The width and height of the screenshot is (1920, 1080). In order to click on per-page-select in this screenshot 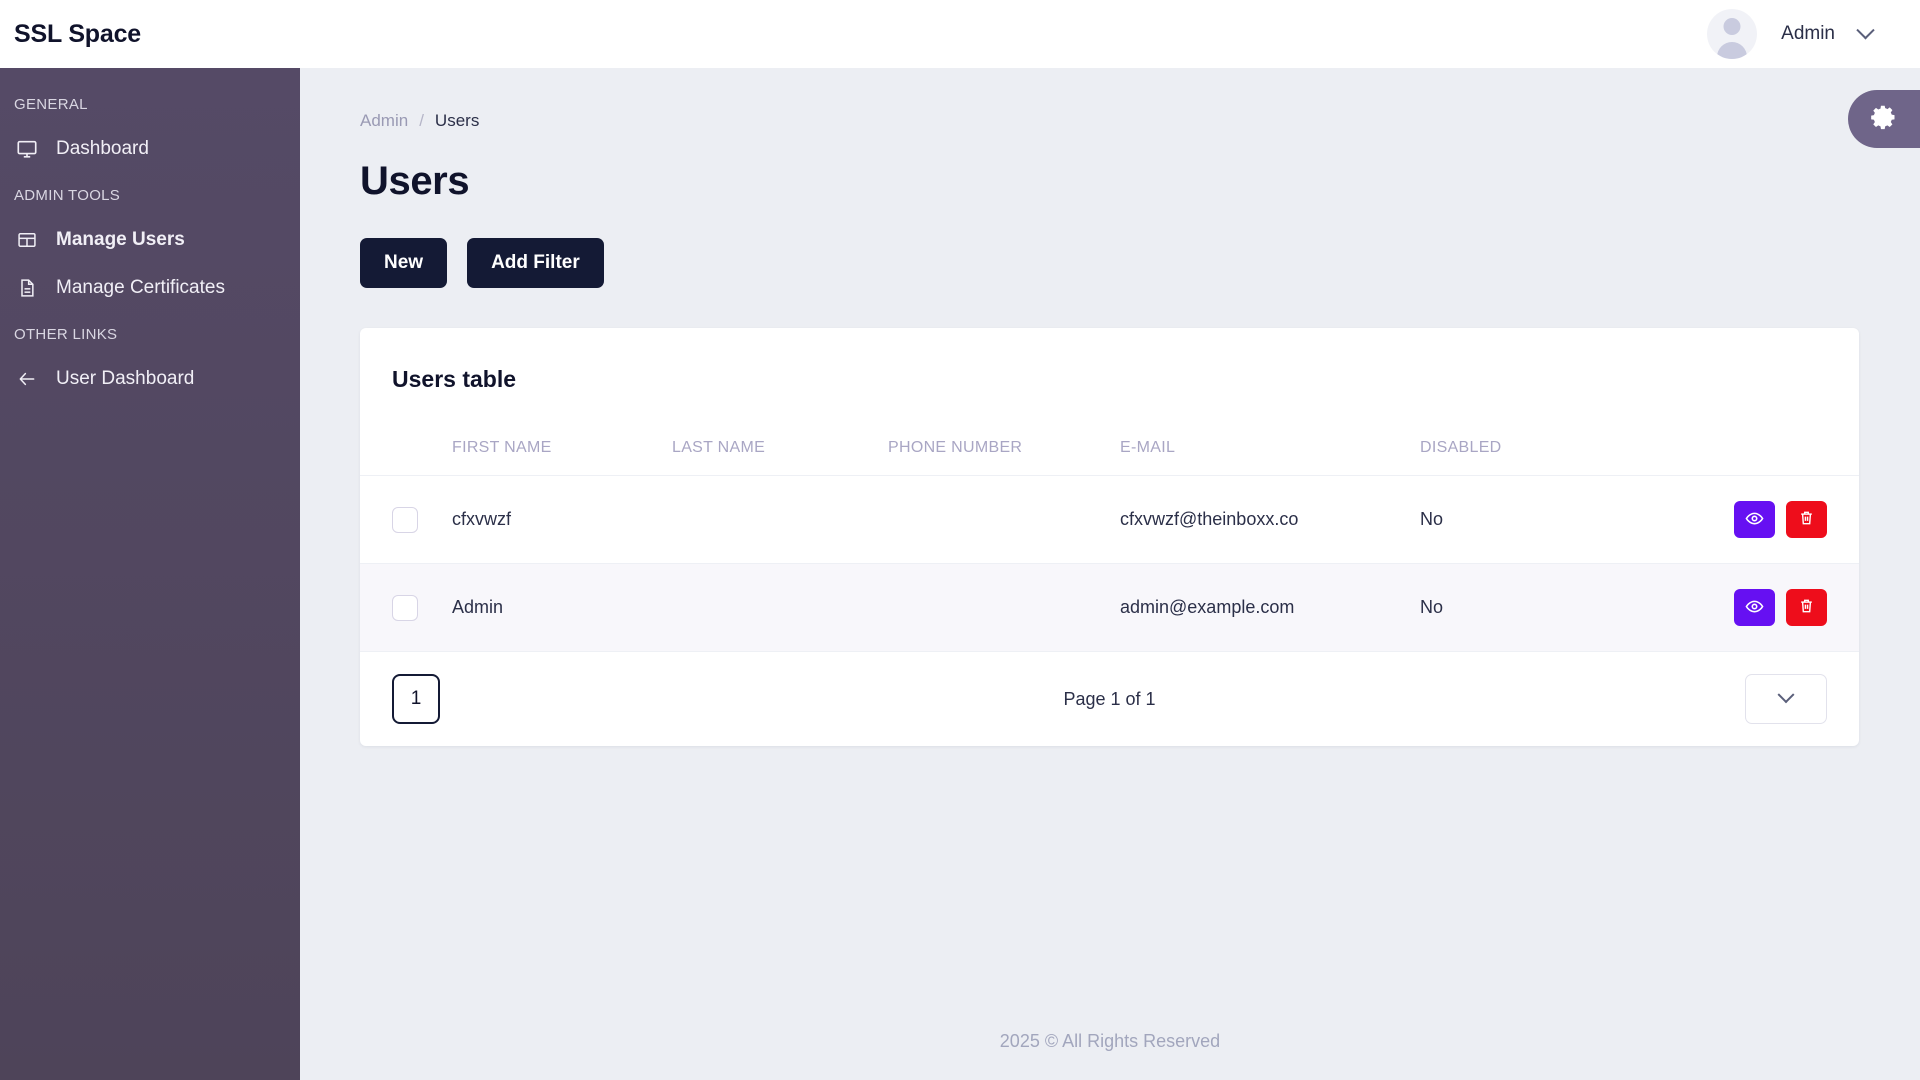, I will do `click(1786, 699)`.